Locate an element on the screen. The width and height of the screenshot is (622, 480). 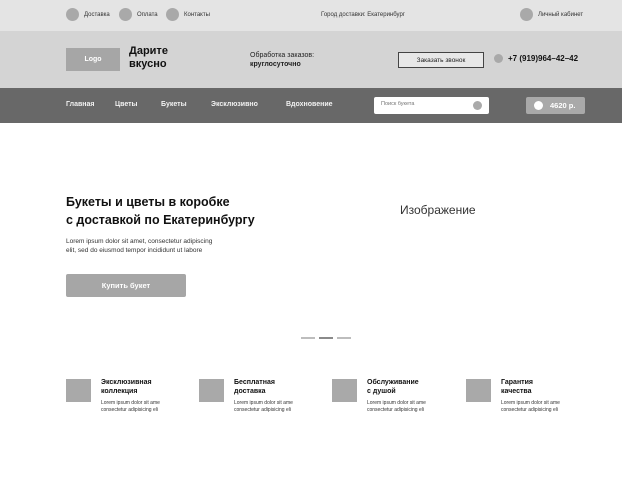
feature-title: Гарантия качества is located at coordinates (541, 387).